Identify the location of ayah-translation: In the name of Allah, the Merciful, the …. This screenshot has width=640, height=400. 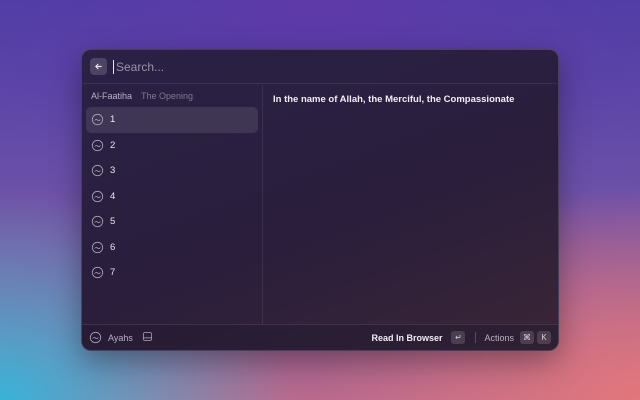
(394, 99).